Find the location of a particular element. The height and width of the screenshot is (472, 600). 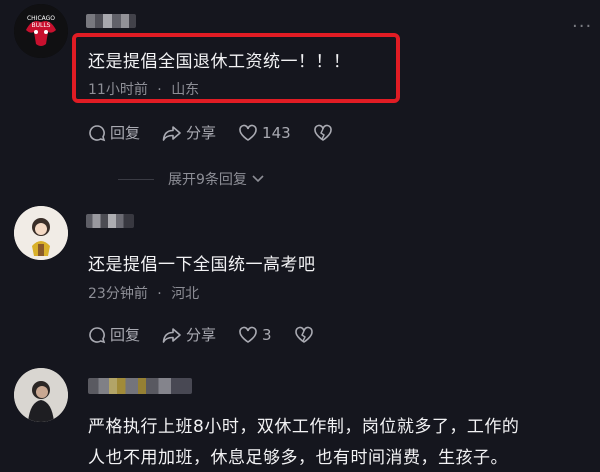

divider-line is located at coordinates (136, 179).